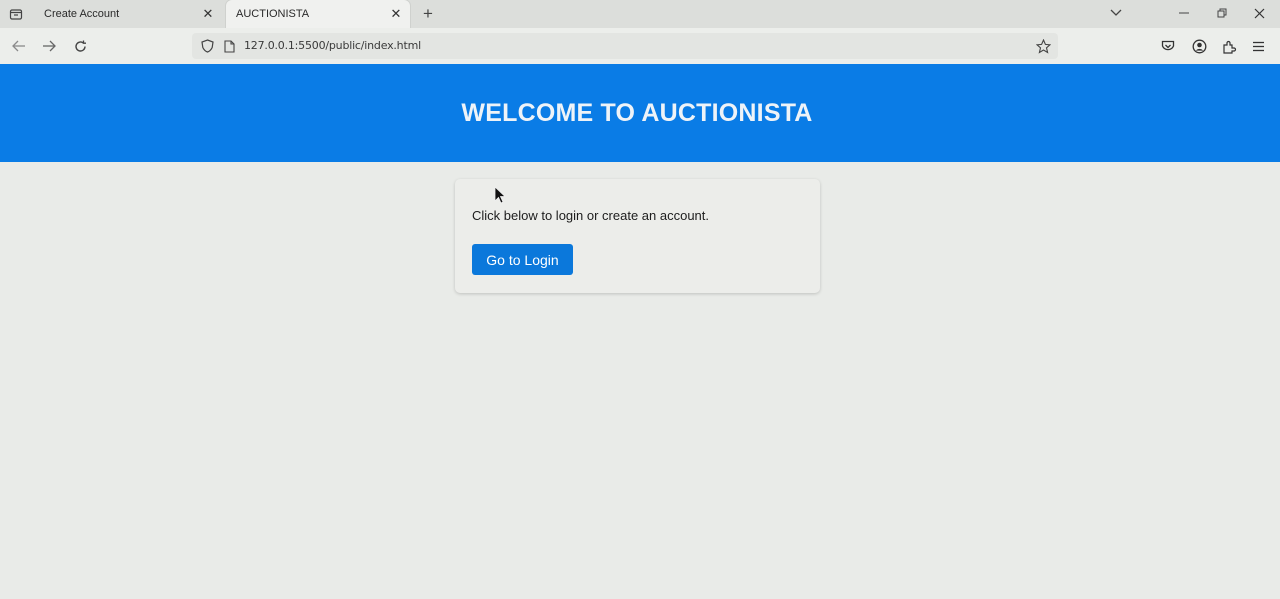  What do you see at coordinates (19, 46) in the screenshot?
I see `back-arrow-icon` at bounding box center [19, 46].